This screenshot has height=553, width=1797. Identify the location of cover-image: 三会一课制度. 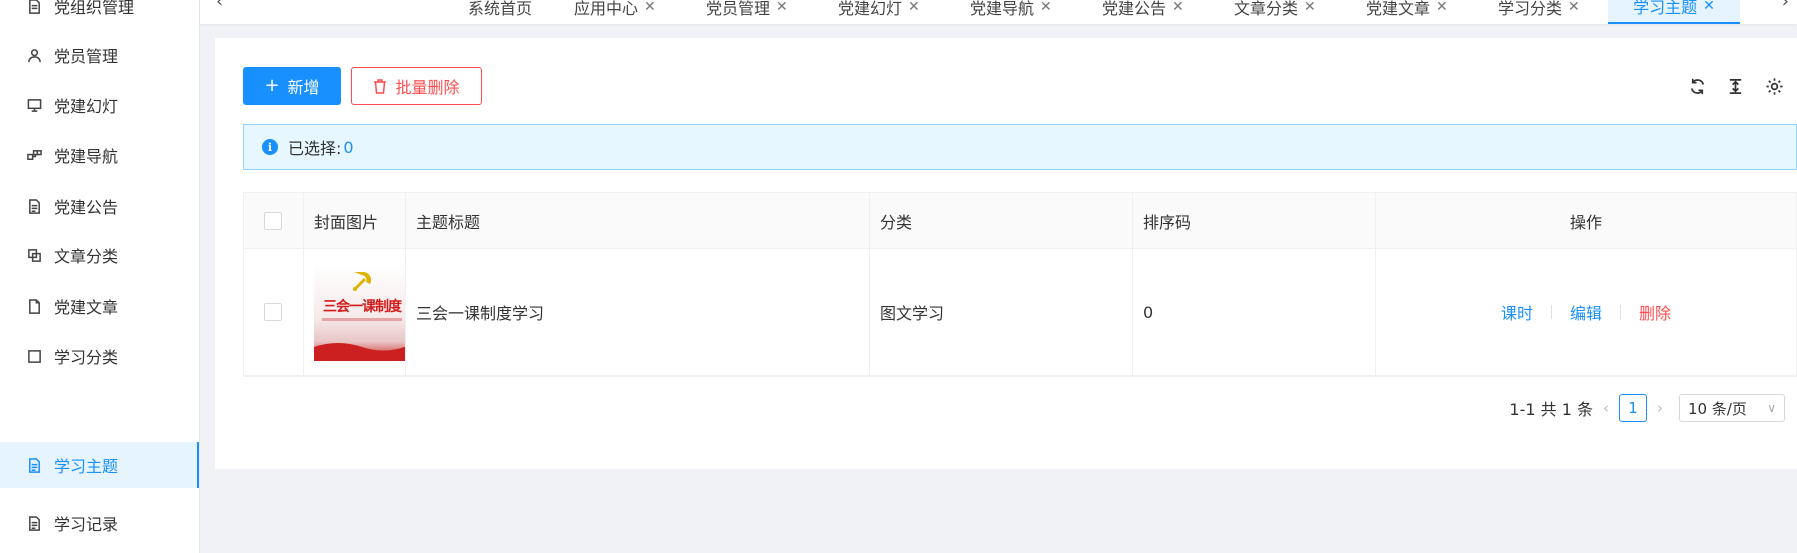
(359, 312).